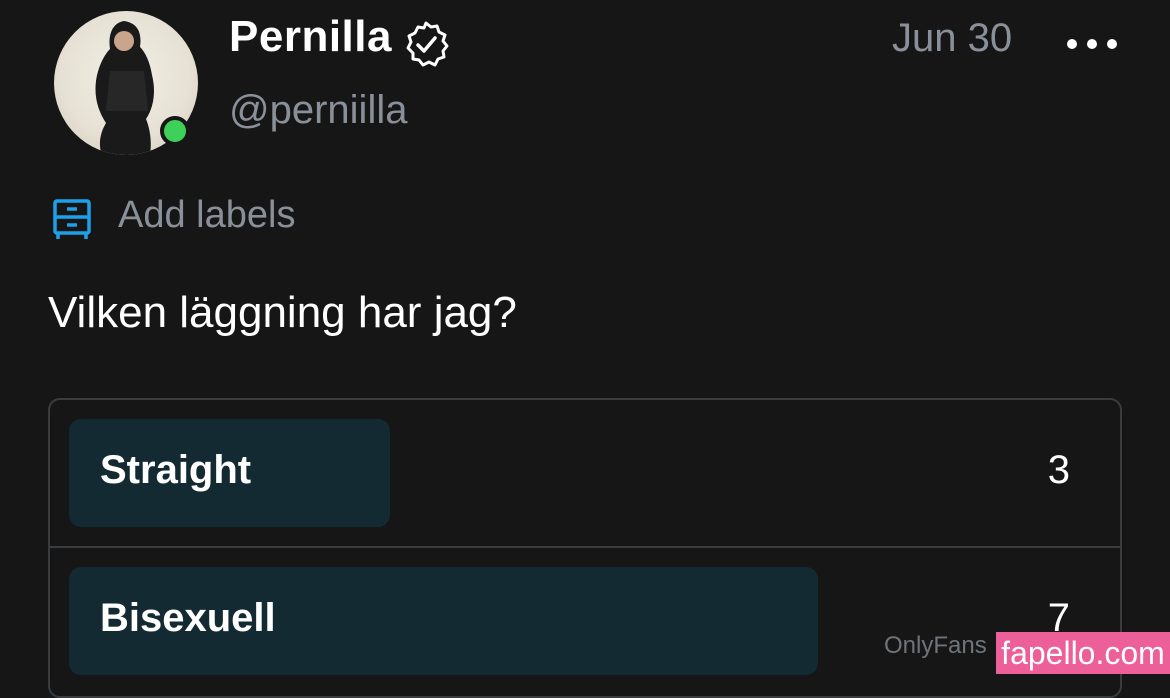 Image resolution: width=1170 pixels, height=698 pixels. What do you see at coordinates (427, 44) in the screenshot?
I see `verified-badge-icon` at bounding box center [427, 44].